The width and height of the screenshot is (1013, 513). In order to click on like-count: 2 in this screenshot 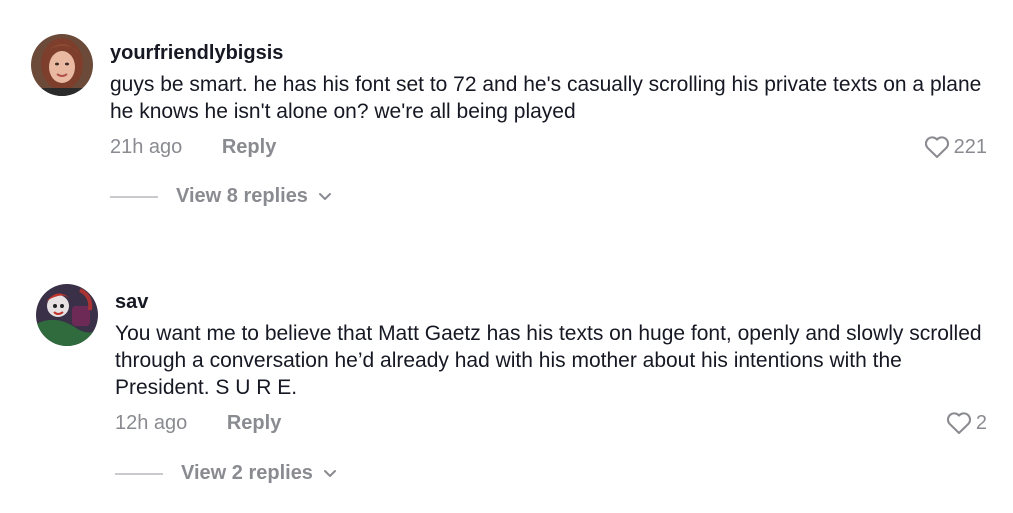, I will do `click(981, 423)`.